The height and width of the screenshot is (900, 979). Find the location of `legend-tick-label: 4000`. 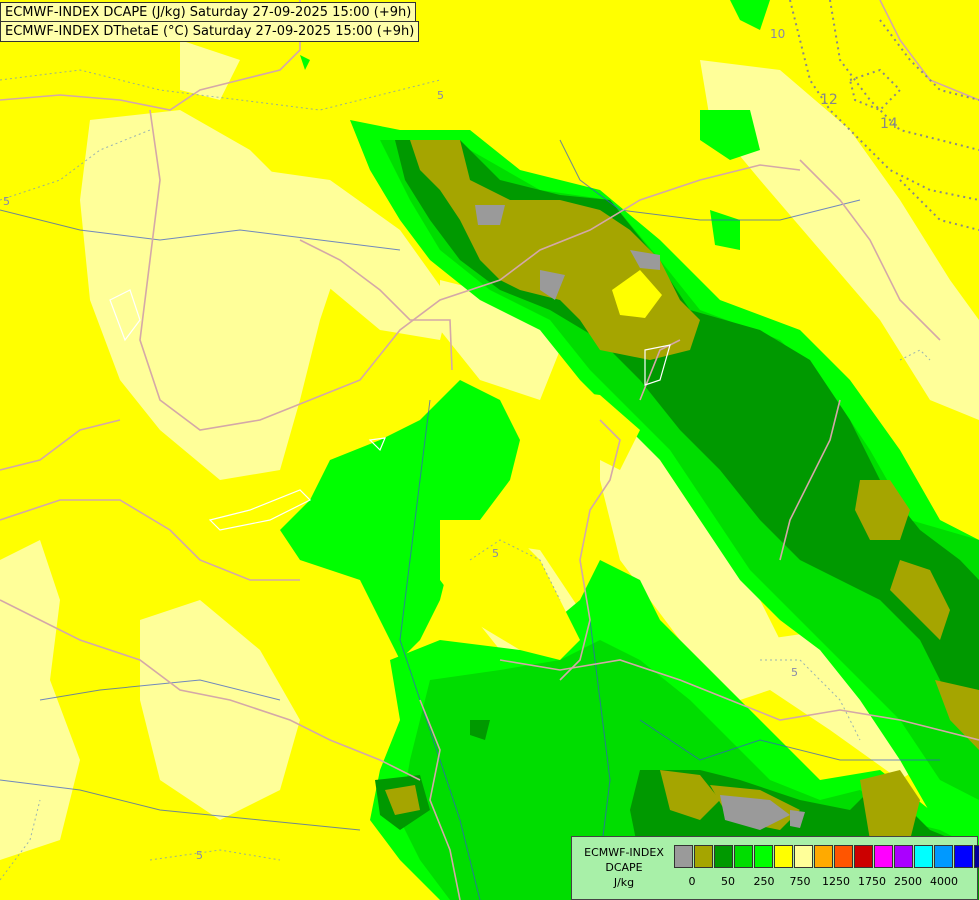

legend-tick-label: 4000 is located at coordinates (944, 881).